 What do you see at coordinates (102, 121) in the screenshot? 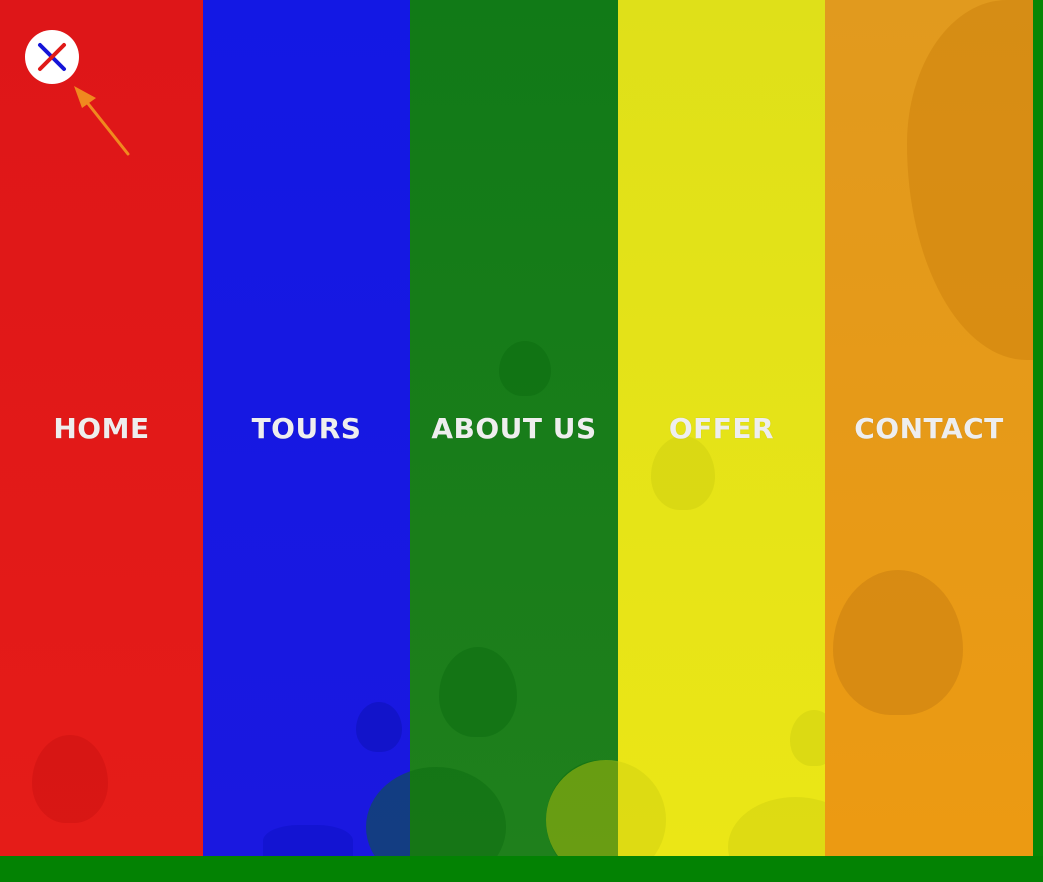
I see `arrow-icon` at bounding box center [102, 121].